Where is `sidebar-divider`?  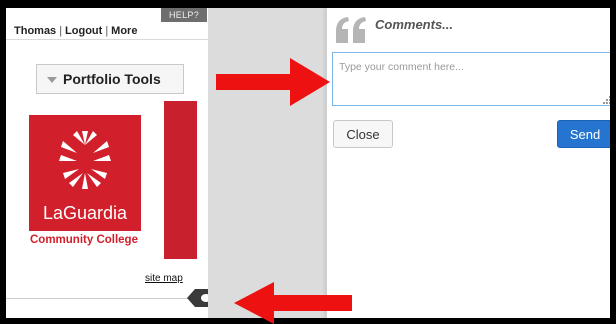 sidebar-divider is located at coordinates (107, 298).